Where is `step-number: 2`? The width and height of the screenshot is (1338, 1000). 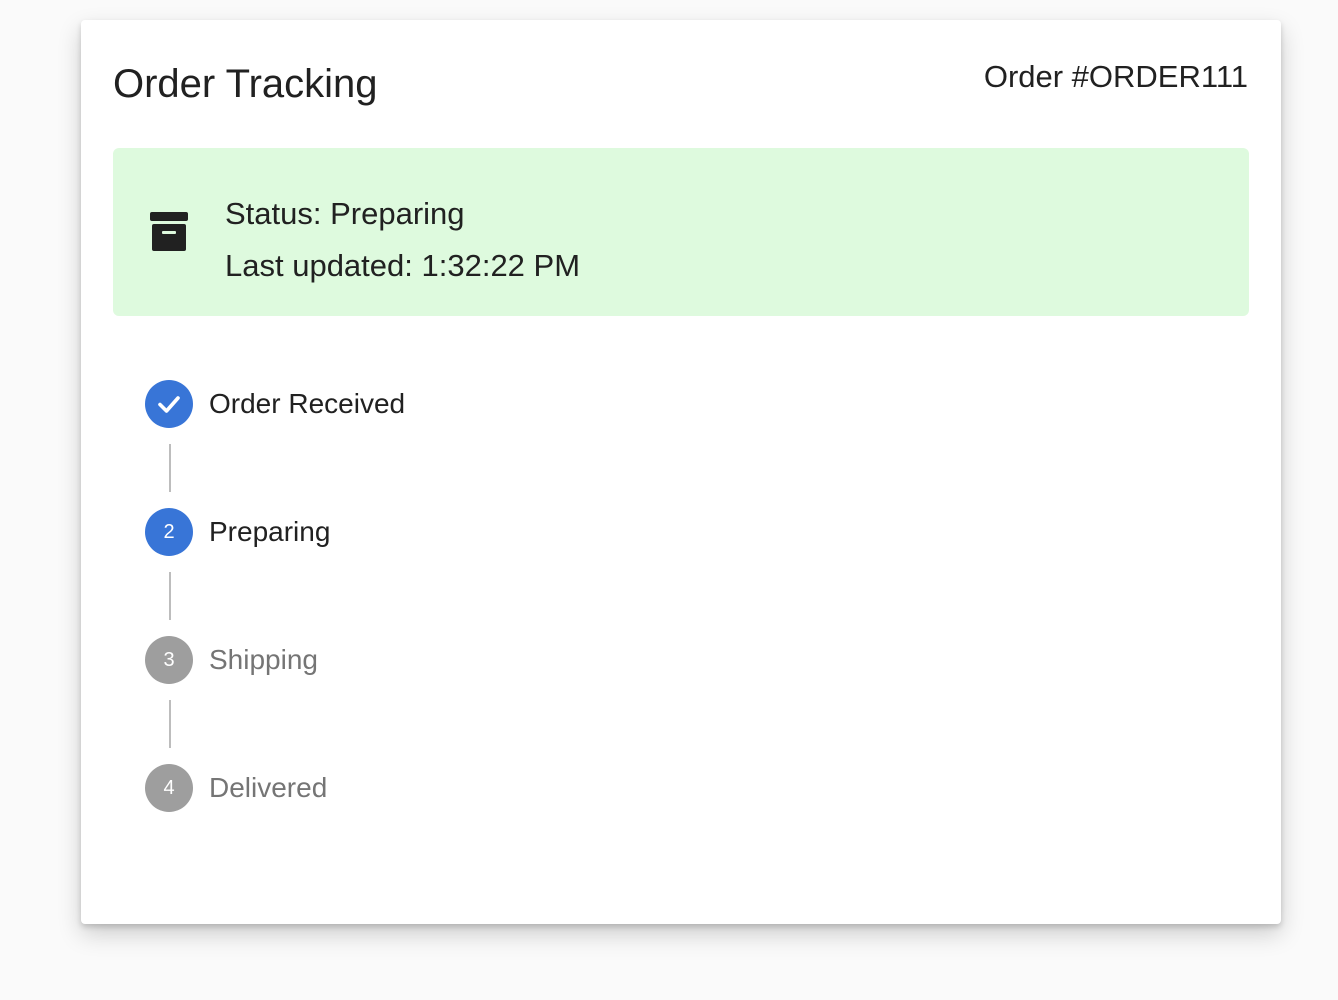 step-number: 2 is located at coordinates (169, 531).